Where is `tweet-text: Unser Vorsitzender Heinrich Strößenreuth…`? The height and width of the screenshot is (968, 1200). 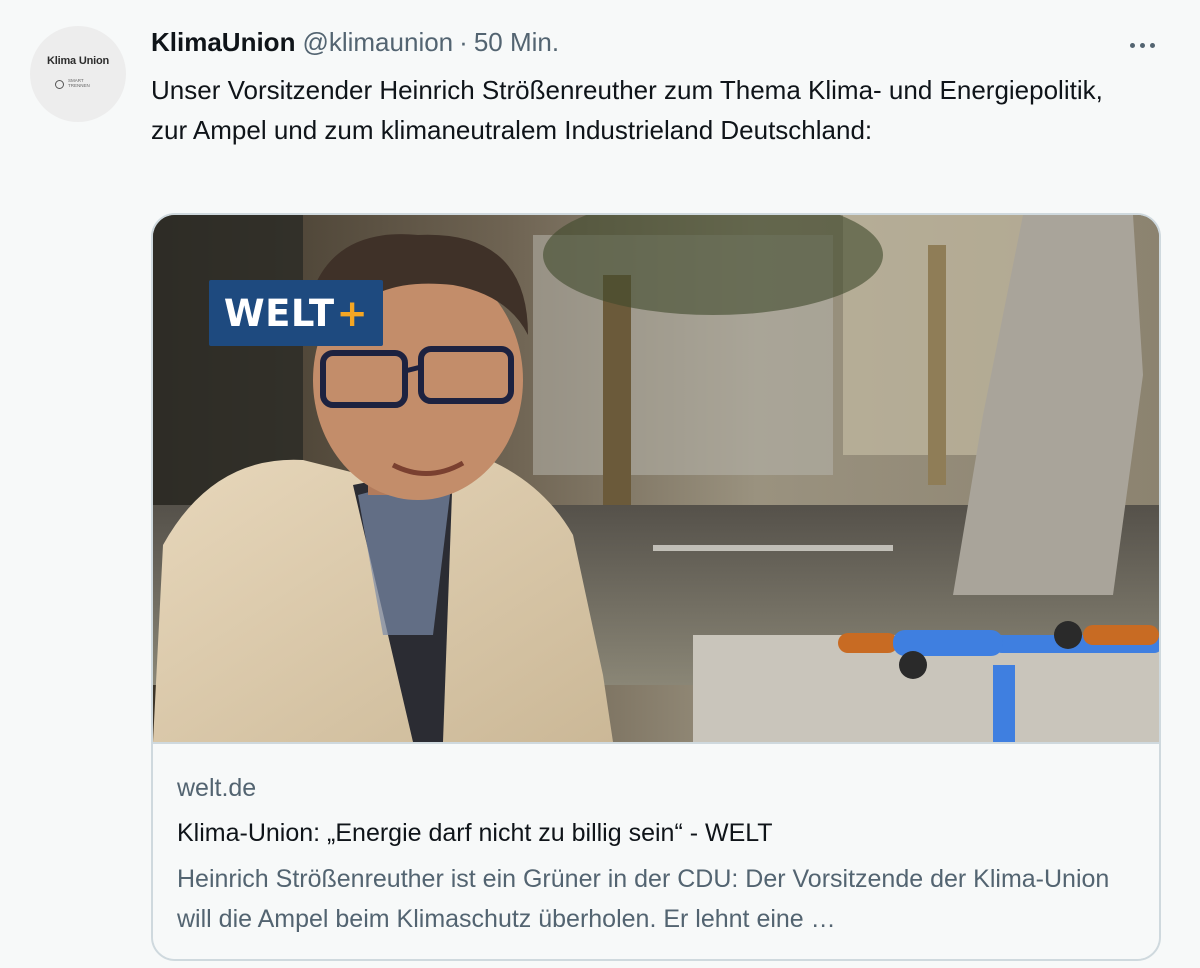 tweet-text: Unser Vorsitzender Heinrich Strößenreuth… is located at coordinates (627, 110).